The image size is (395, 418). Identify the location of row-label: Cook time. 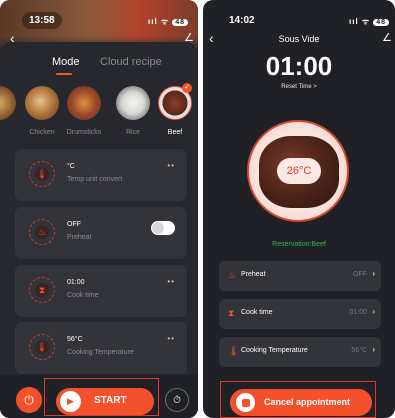
(257, 312).